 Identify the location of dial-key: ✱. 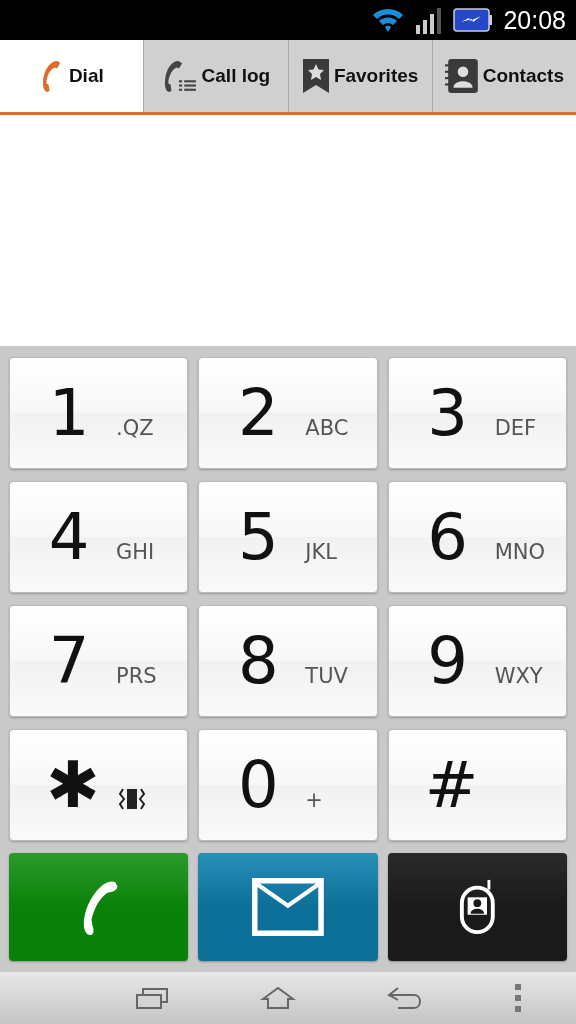
(99, 785).